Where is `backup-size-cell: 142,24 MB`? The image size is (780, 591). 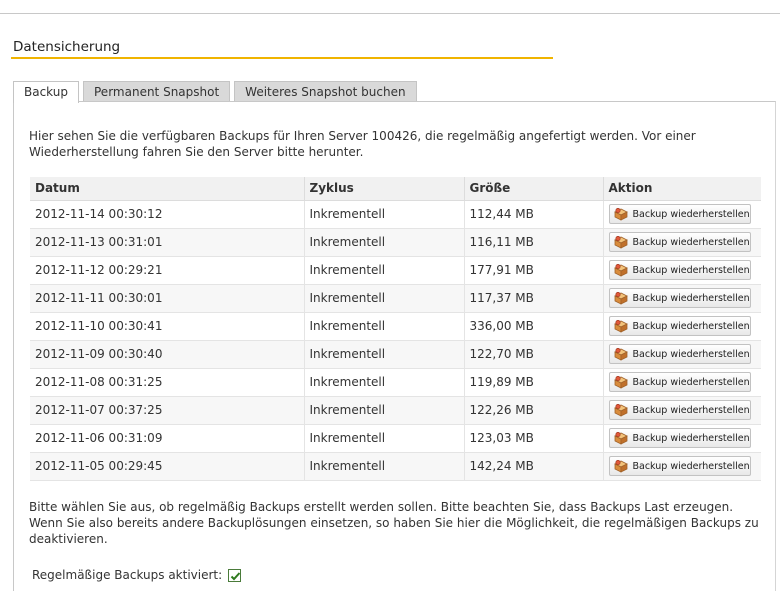 backup-size-cell: 142,24 MB is located at coordinates (534, 466).